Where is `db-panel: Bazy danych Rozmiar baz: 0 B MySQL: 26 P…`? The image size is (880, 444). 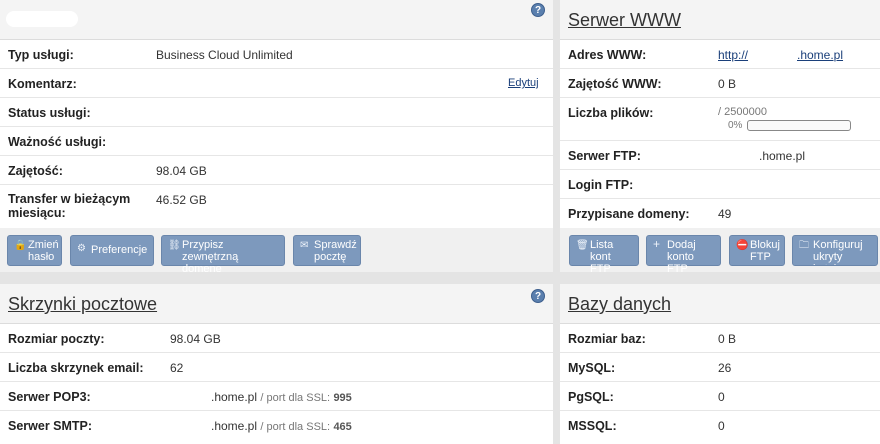 db-panel: Bazy danych Rozmiar baz: 0 B MySQL: 26 P… is located at coordinates (720, 364).